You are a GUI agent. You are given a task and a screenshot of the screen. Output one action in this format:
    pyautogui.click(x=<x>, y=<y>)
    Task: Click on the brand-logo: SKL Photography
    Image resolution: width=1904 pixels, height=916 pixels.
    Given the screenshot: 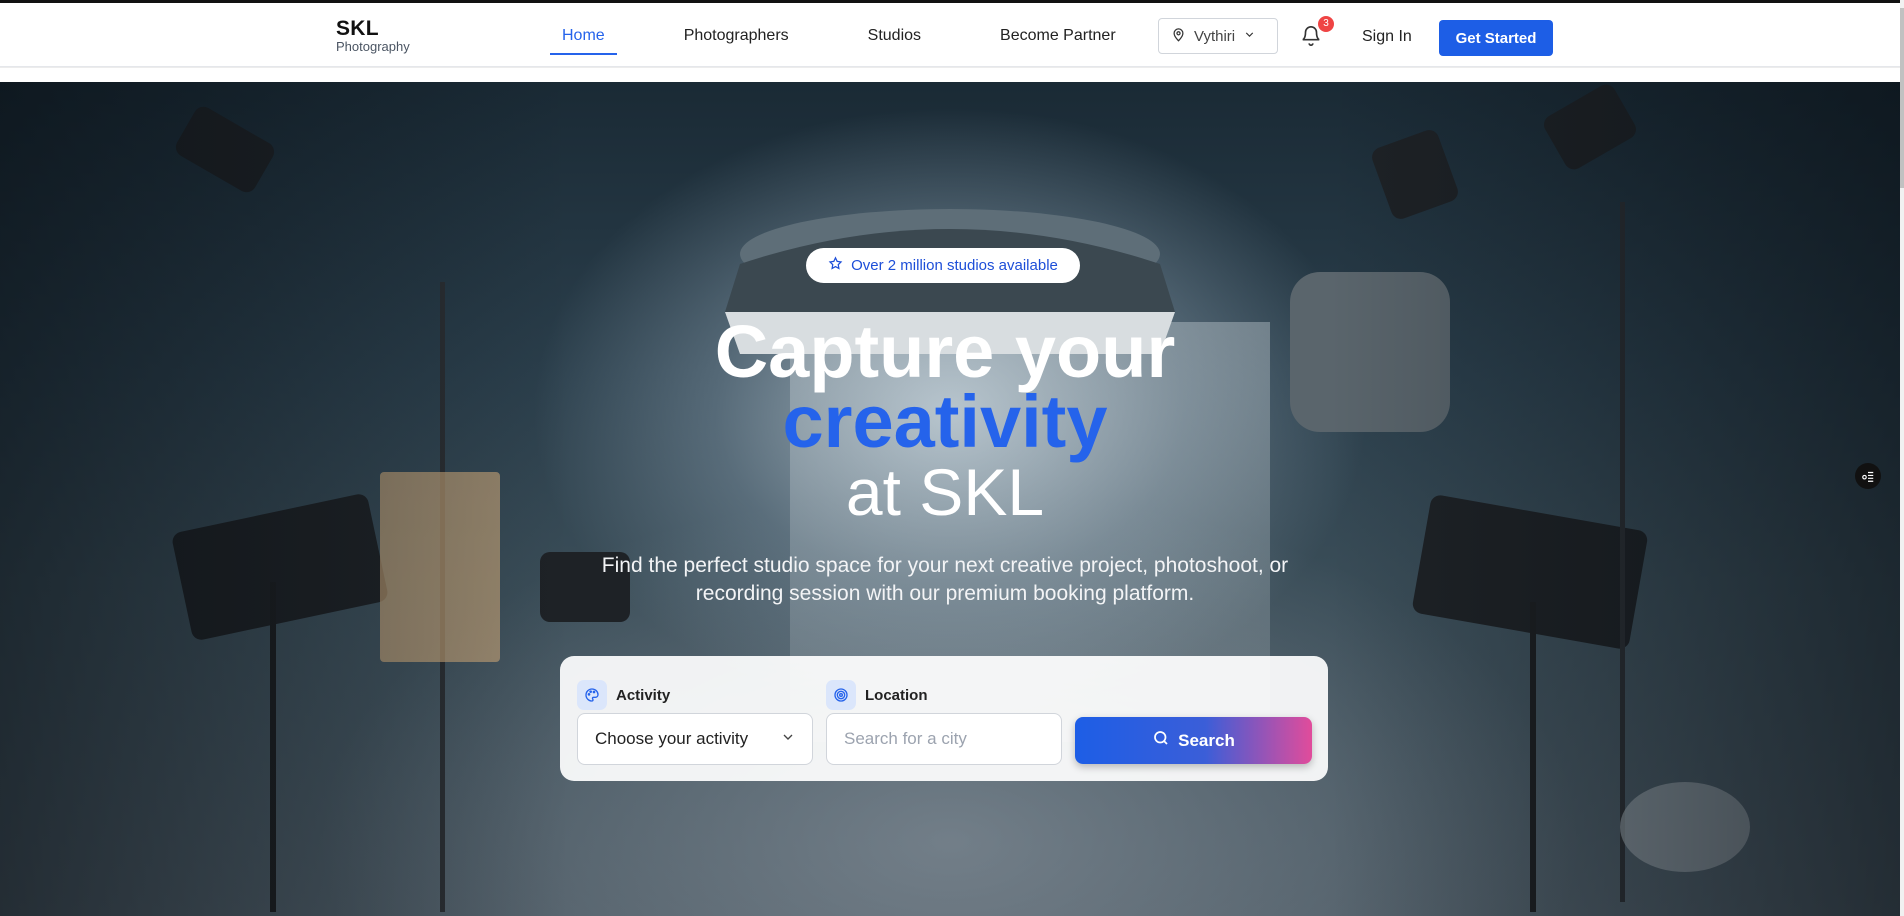 What is the action you would take?
    pyautogui.click(x=373, y=36)
    